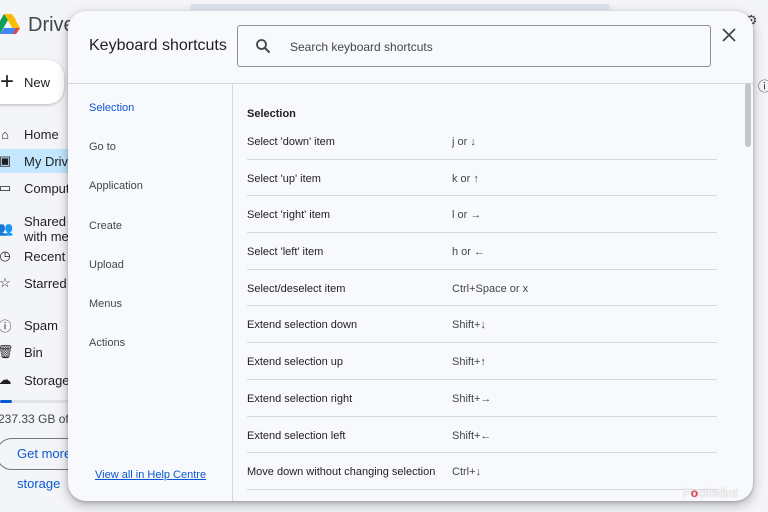 This screenshot has width=768, height=512. Describe the element at coordinates (102, 147) in the screenshot. I see `category-go-to: Go to` at that location.